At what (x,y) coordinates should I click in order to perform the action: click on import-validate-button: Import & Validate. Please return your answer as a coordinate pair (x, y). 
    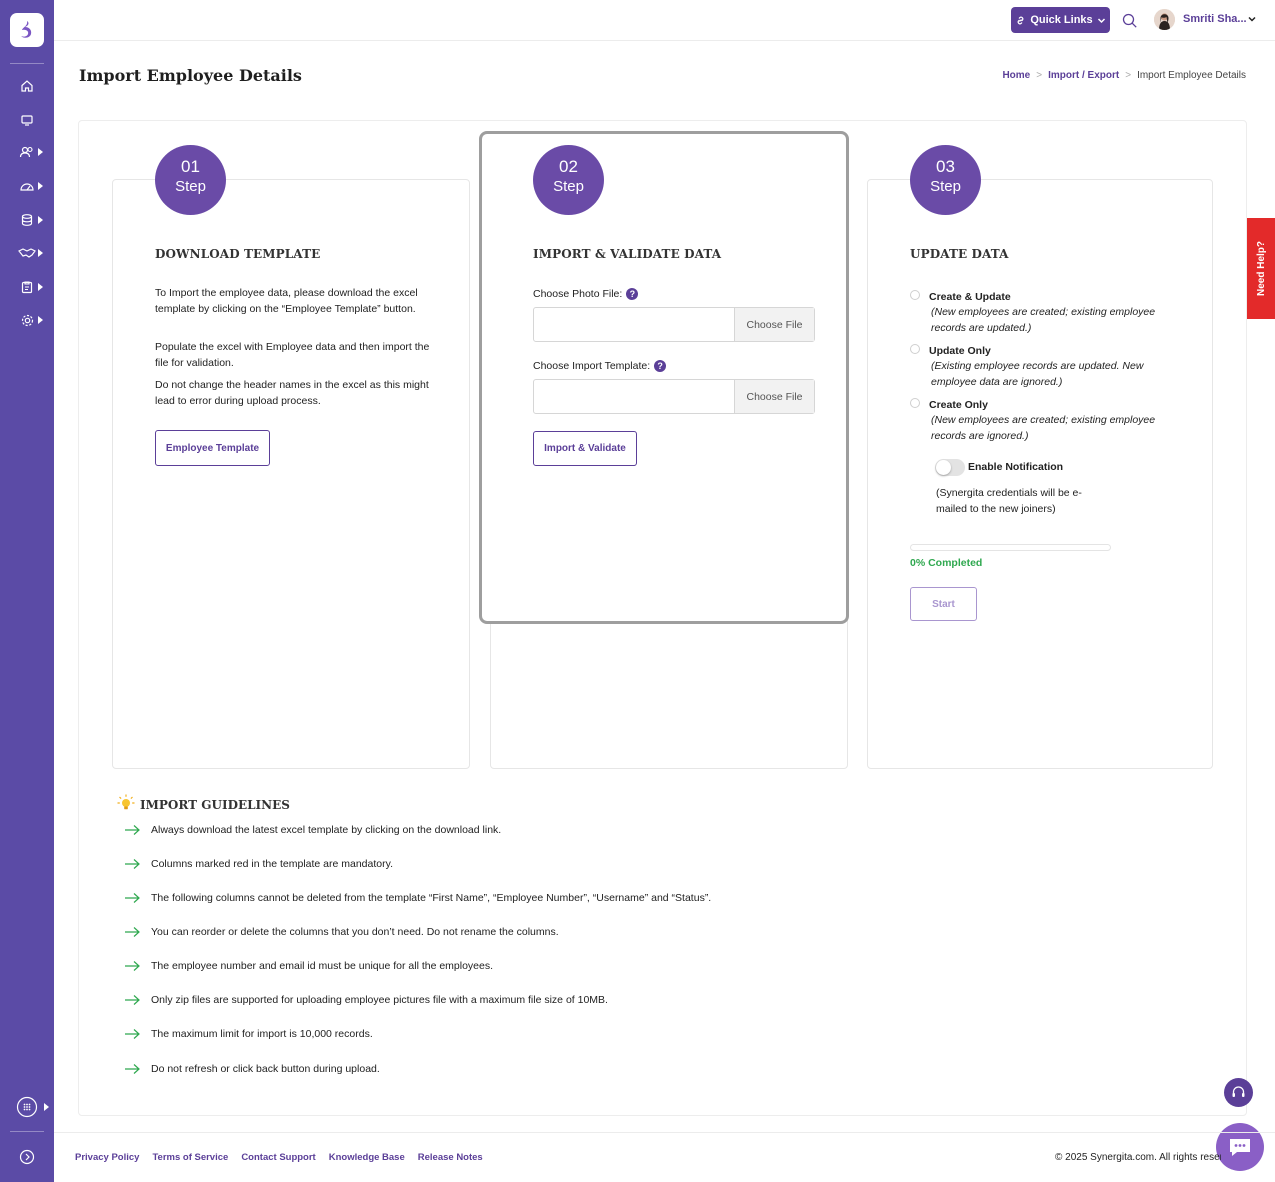
    Looking at the image, I should click on (585, 448).